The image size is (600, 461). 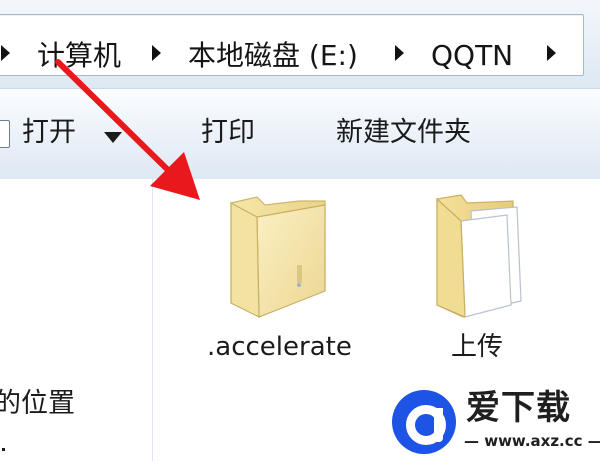 What do you see at coordinates (532, 441) in the screenshot?
I see `watermark-url: — www.axz.cc —` at bounding box center [532, 441].